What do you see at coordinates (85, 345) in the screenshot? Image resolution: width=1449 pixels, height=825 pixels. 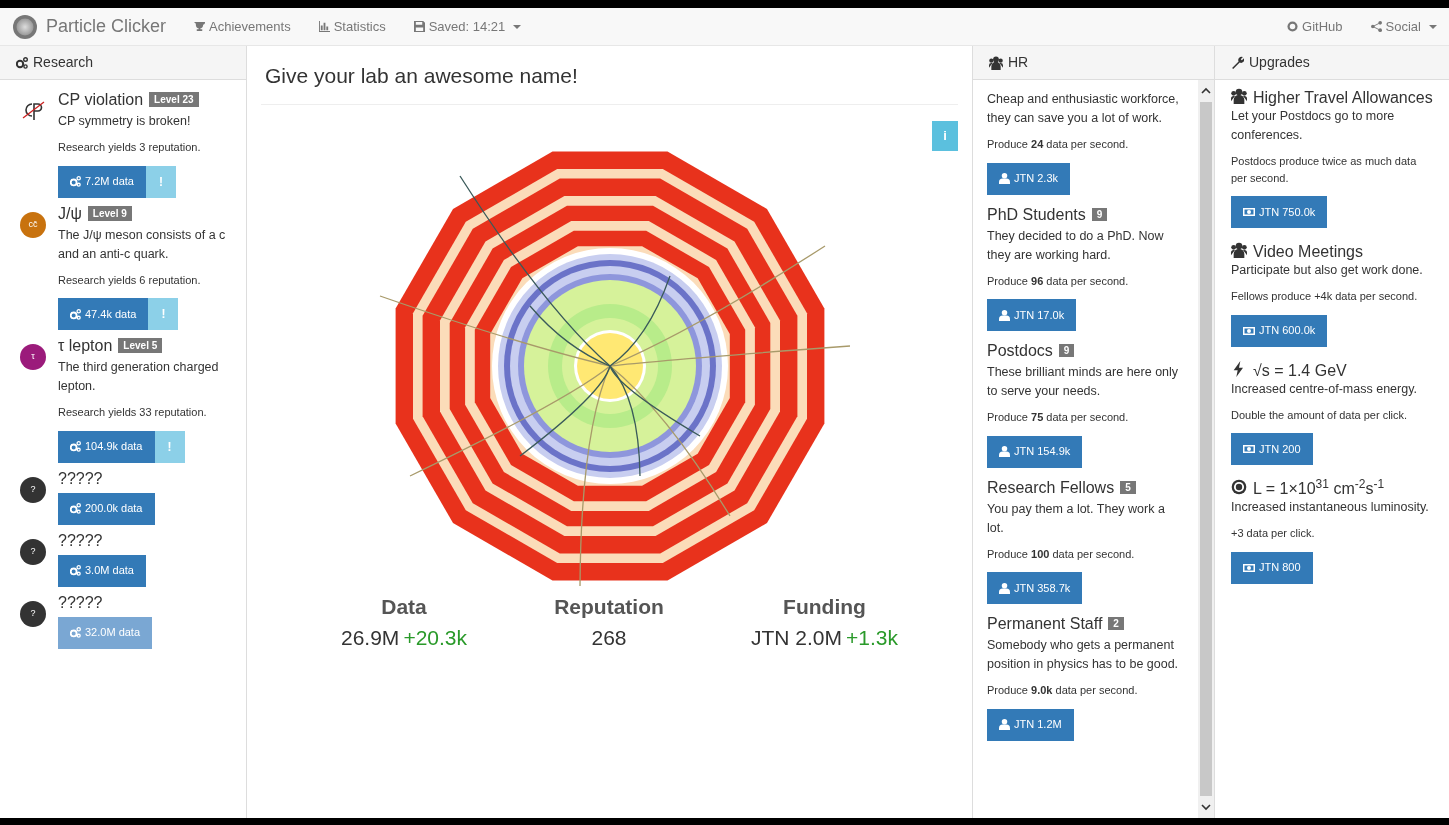 I see `research-name: τ lepton` at bounding box center [85, 345].